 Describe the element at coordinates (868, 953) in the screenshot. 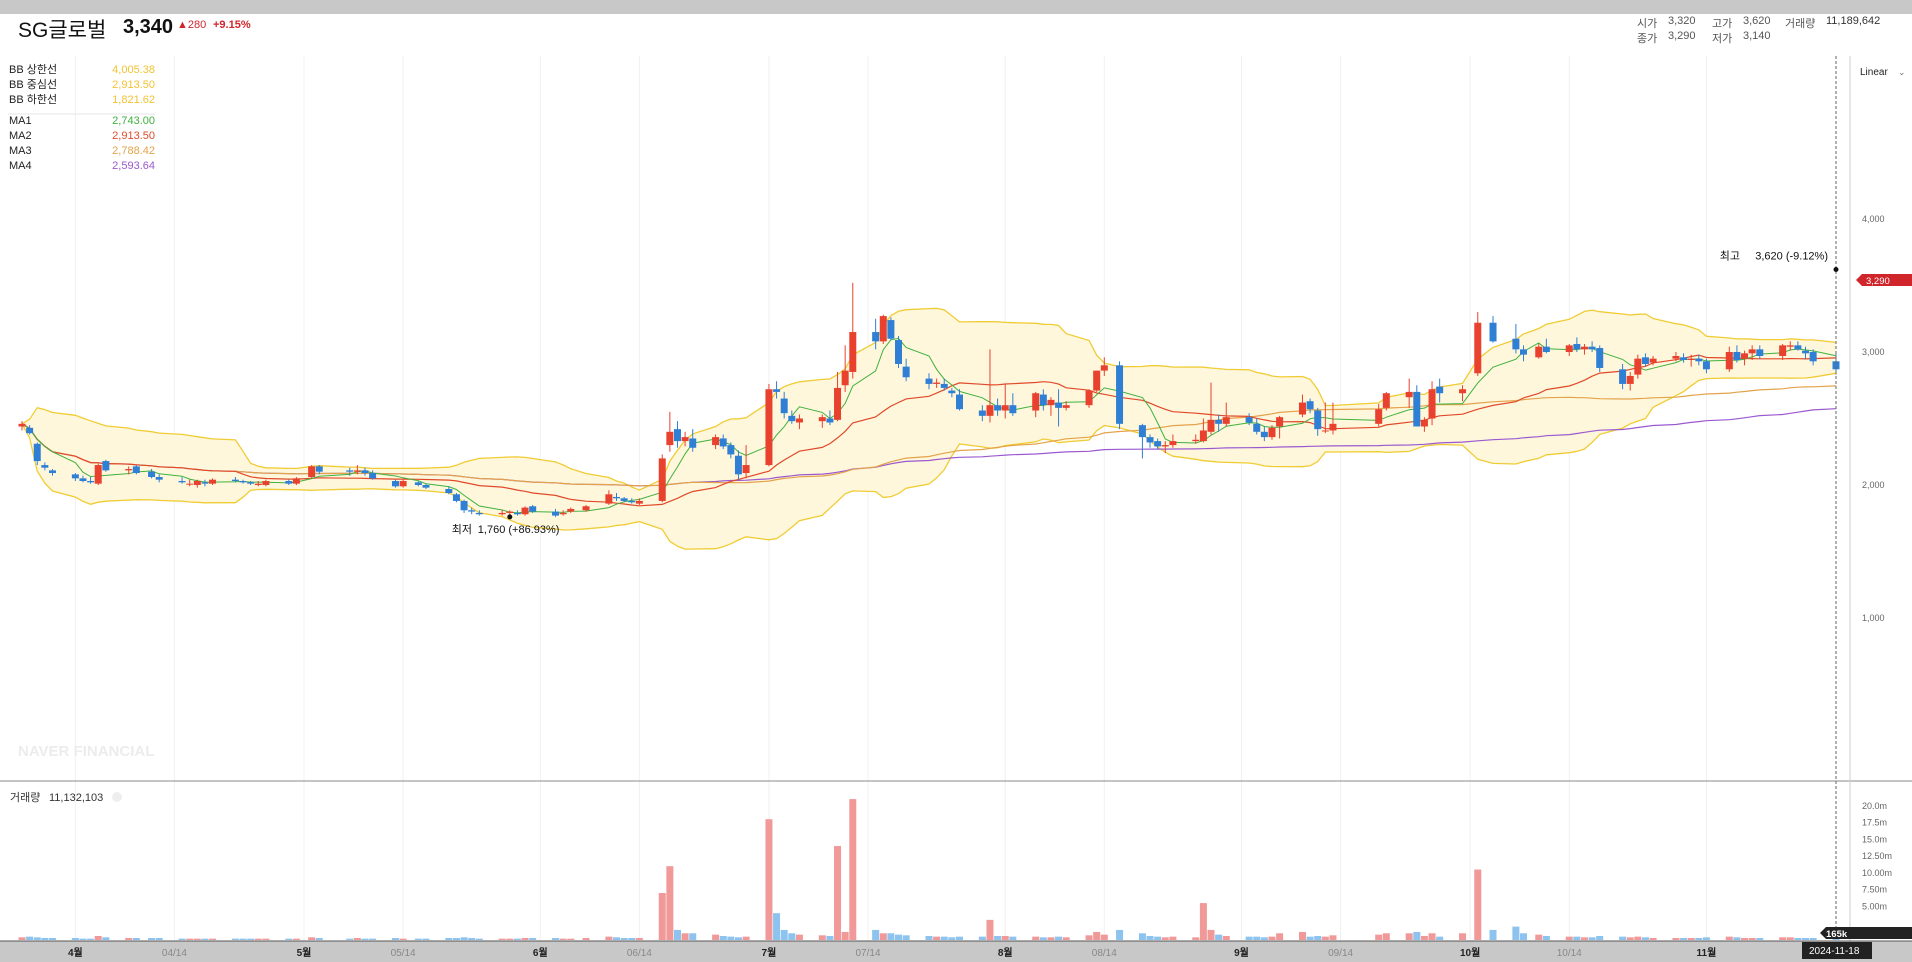

I see `time-tick-label: 07/14` at that location.